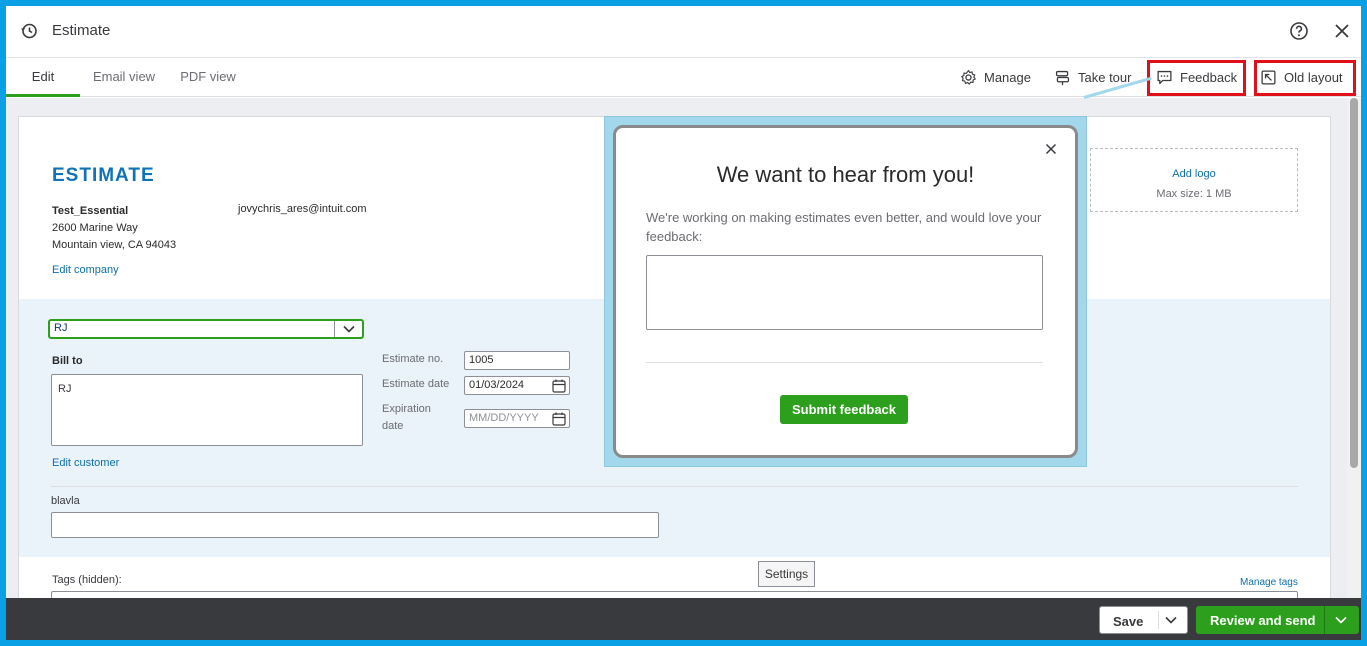 The width and height of the screenshot is (1367, 646). Describe the element at coordinates (43, 77) in the screenshot. I see `tab-edit: Edit` at that location.